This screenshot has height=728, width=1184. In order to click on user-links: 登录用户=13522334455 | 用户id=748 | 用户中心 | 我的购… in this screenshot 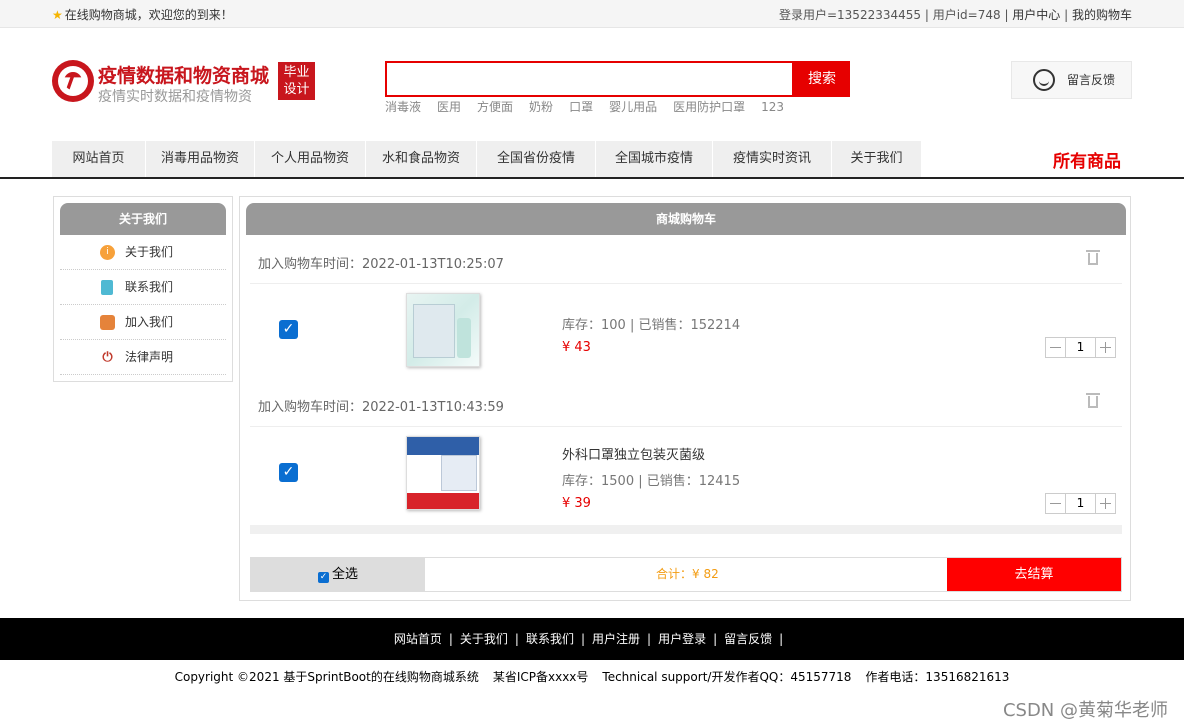, I will do `click(955, 15)`.